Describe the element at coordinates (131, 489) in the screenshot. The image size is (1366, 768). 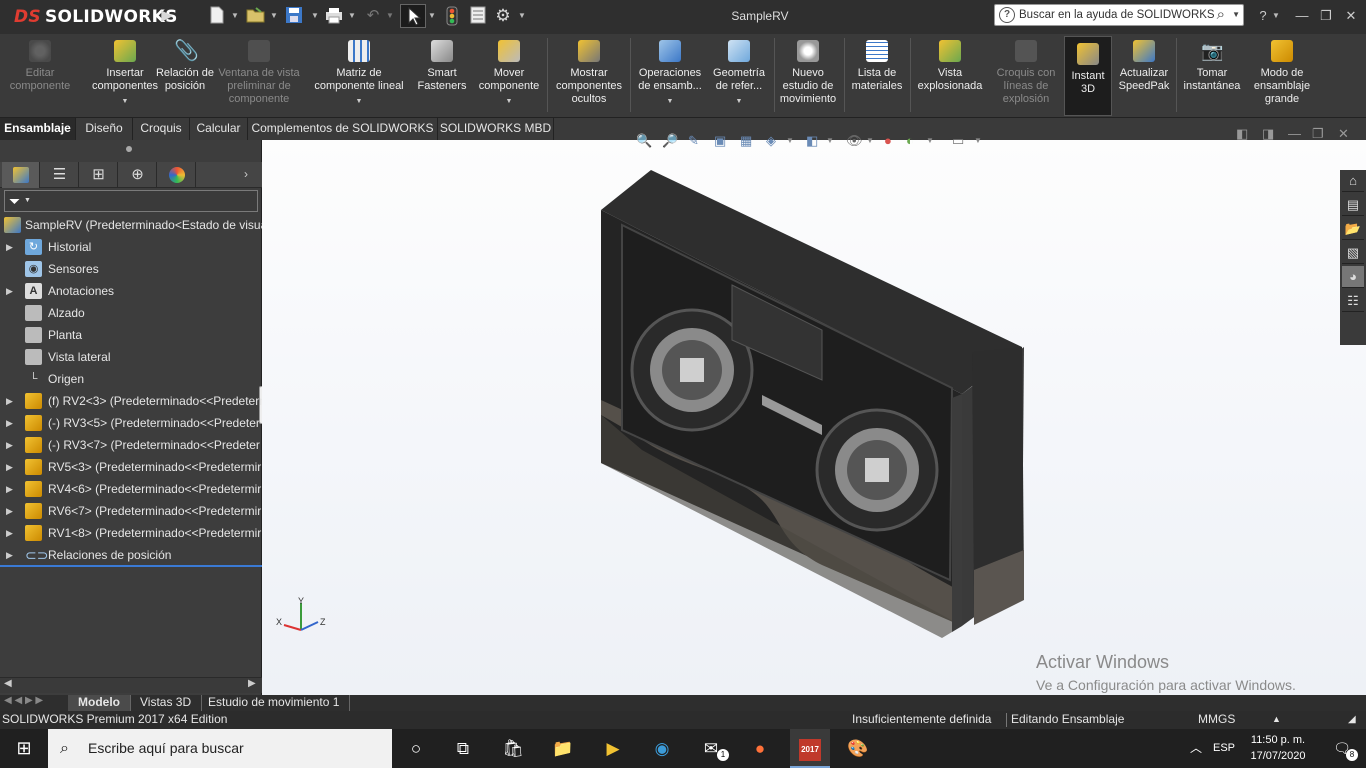
I see `tree-item-rv4-6: ▶ RV4<6> (Predeterminado<<Predetermir` at that location.